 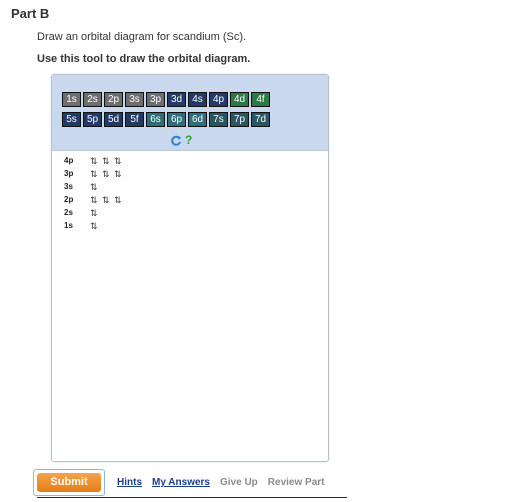 I want to click on orbital-row-label: 1s, so click(x=68, y=225).